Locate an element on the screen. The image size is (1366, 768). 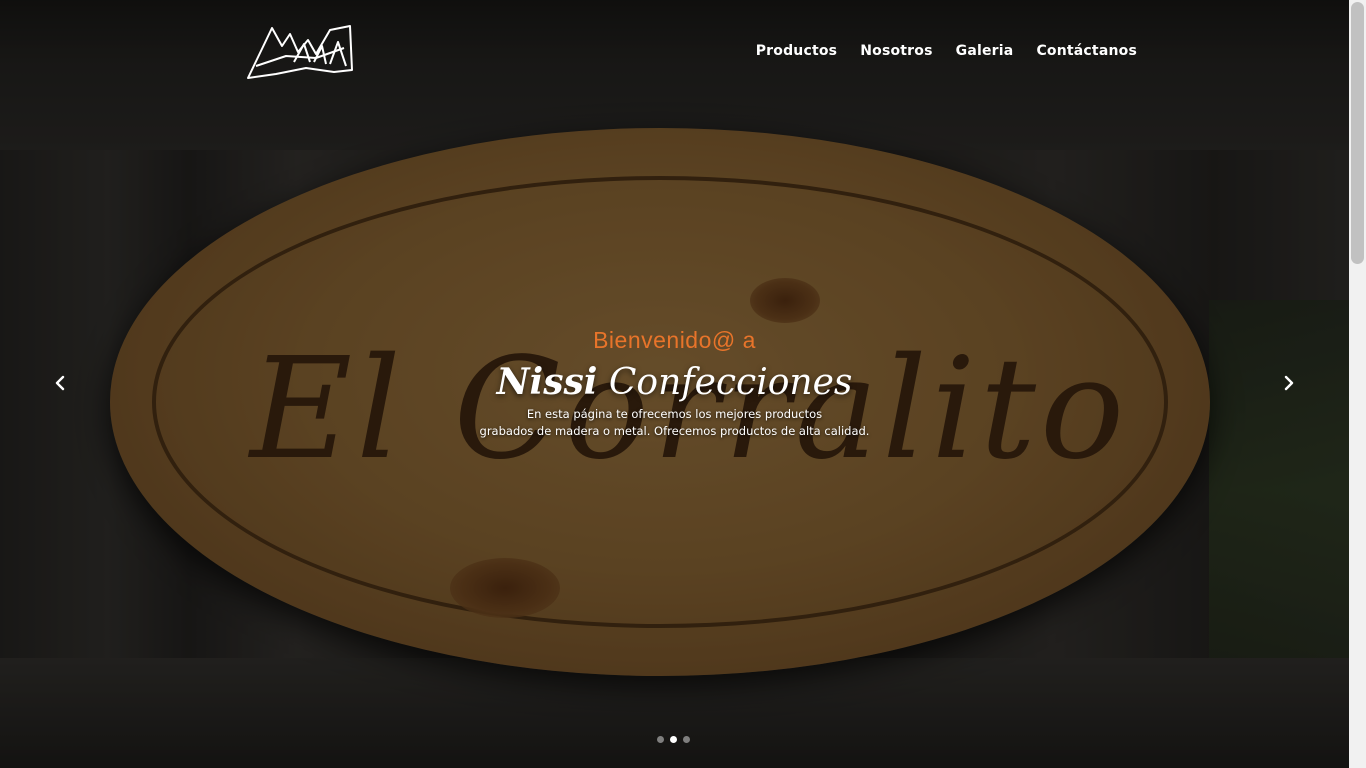
carousel-next-button is located at coordinates (1289, 383).